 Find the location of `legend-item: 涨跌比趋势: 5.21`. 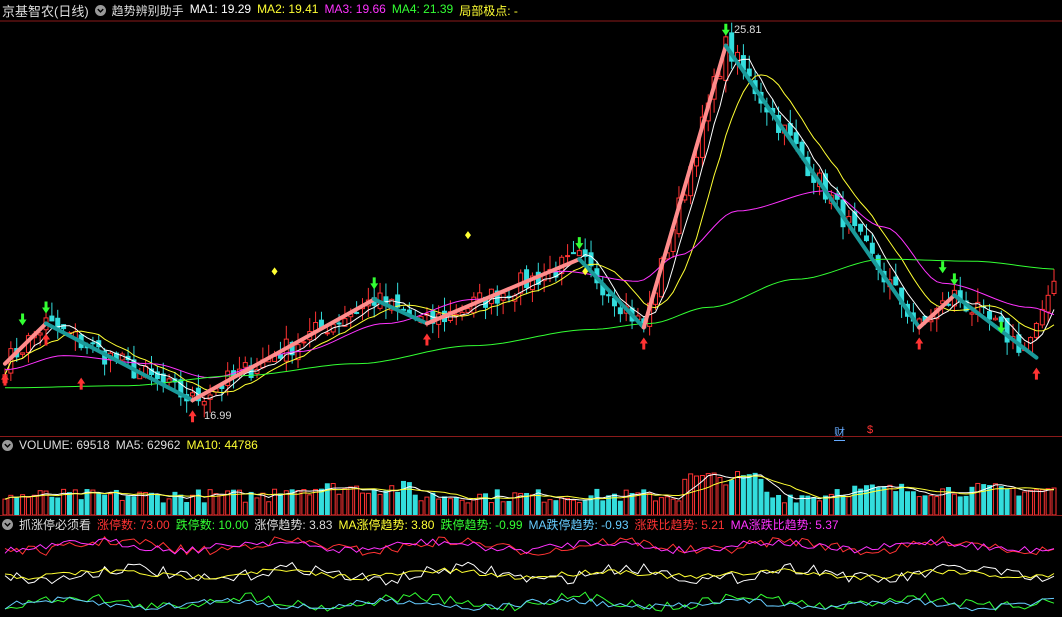

legend-item: 涨跌比趋势: 5.21 is located at coordinates (679, 524).